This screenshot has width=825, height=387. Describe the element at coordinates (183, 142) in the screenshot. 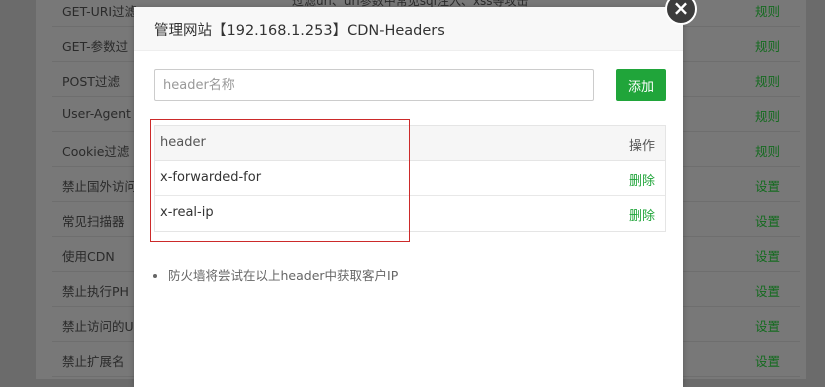

I see `column-header-header: header` at that location.